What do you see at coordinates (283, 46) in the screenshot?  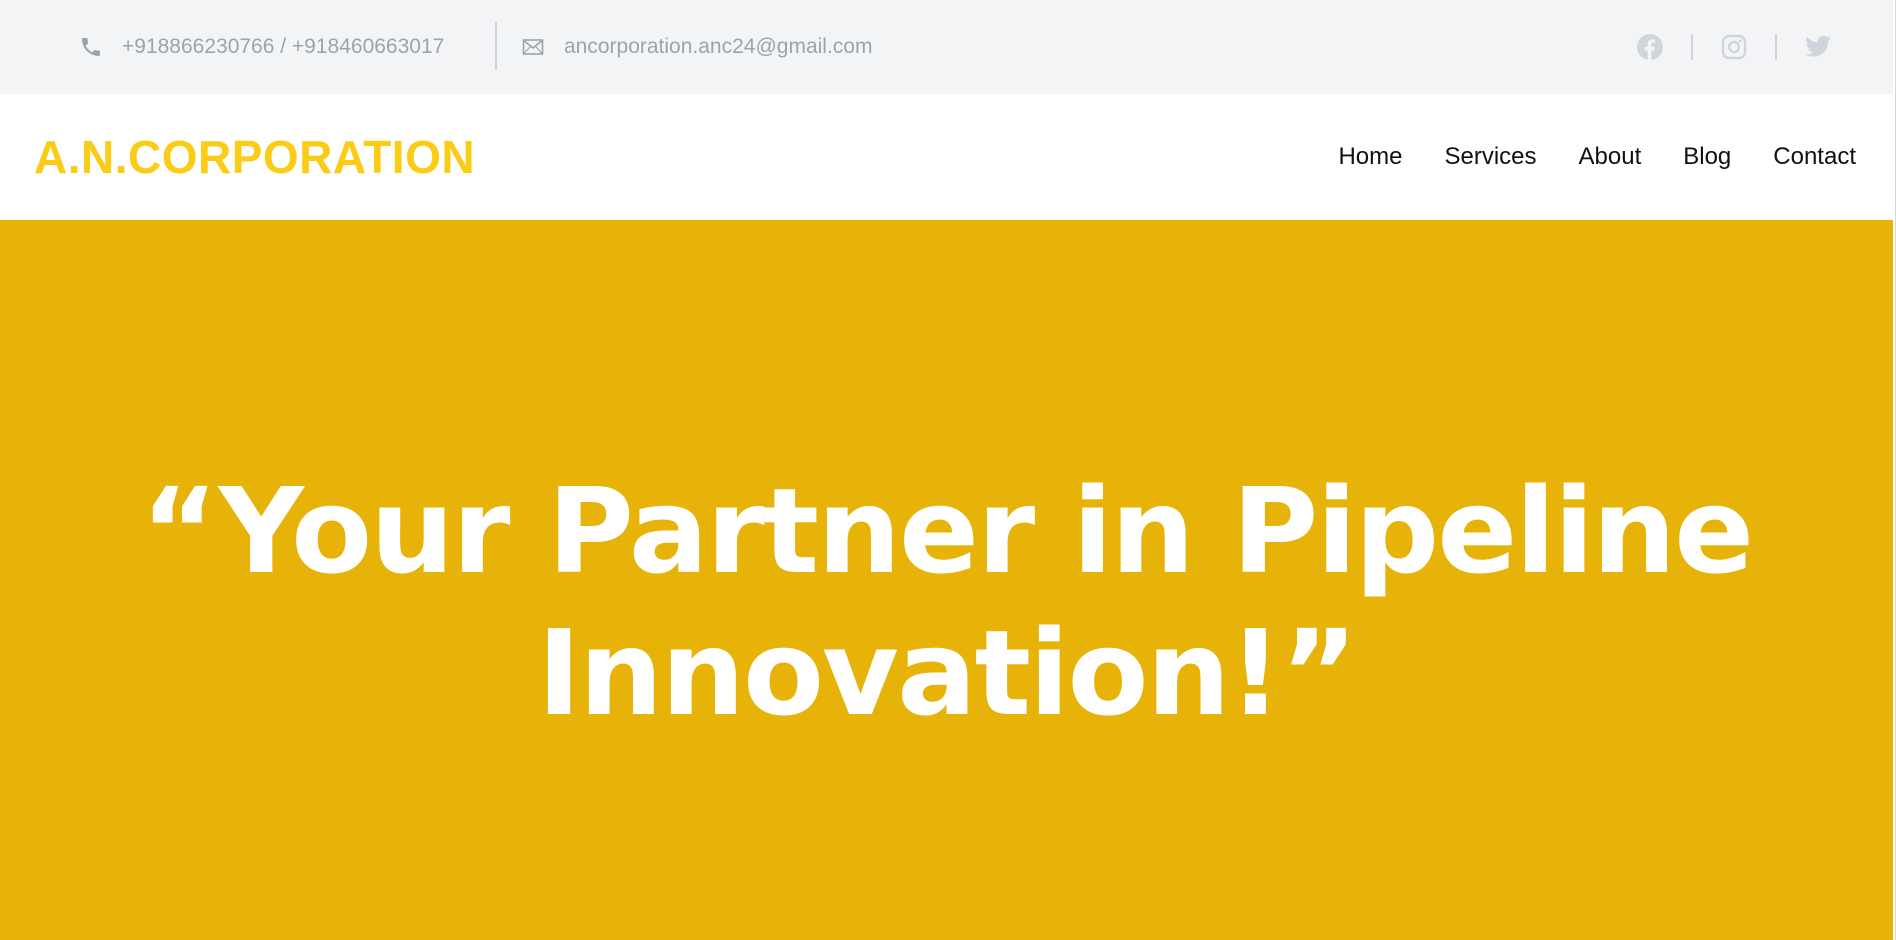 I see `phone-numbers: +918866230766 / +918460663017` at bounding box center [283, 46].